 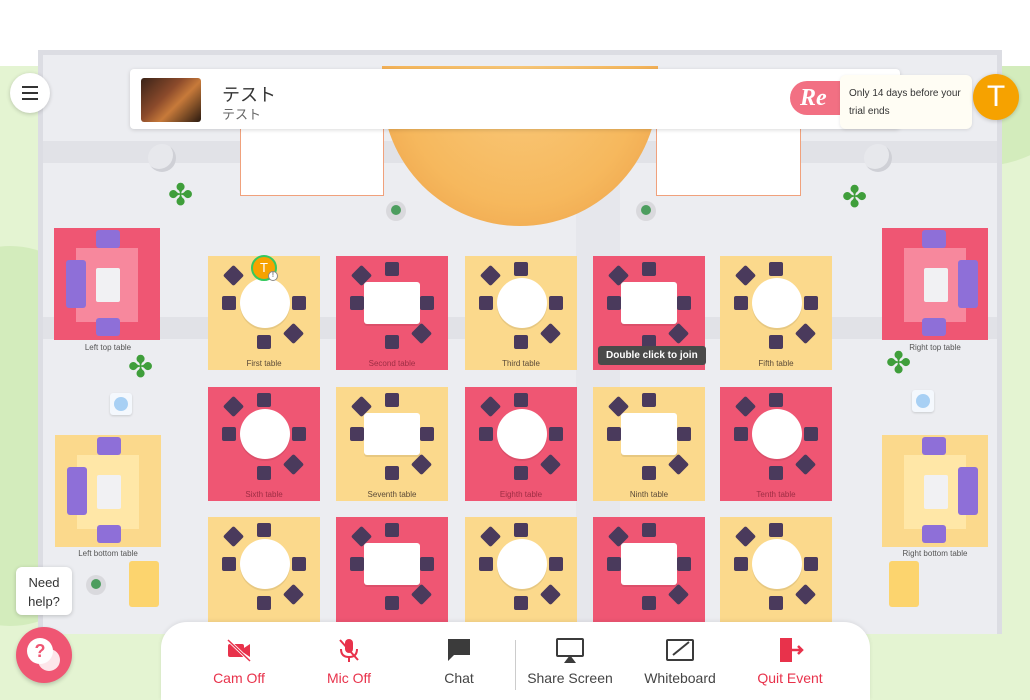 What do you see at coordinates (44, 591) in the screenshot?
I see `need-help-bubble: Need help?` at bounding box center [44, 591].